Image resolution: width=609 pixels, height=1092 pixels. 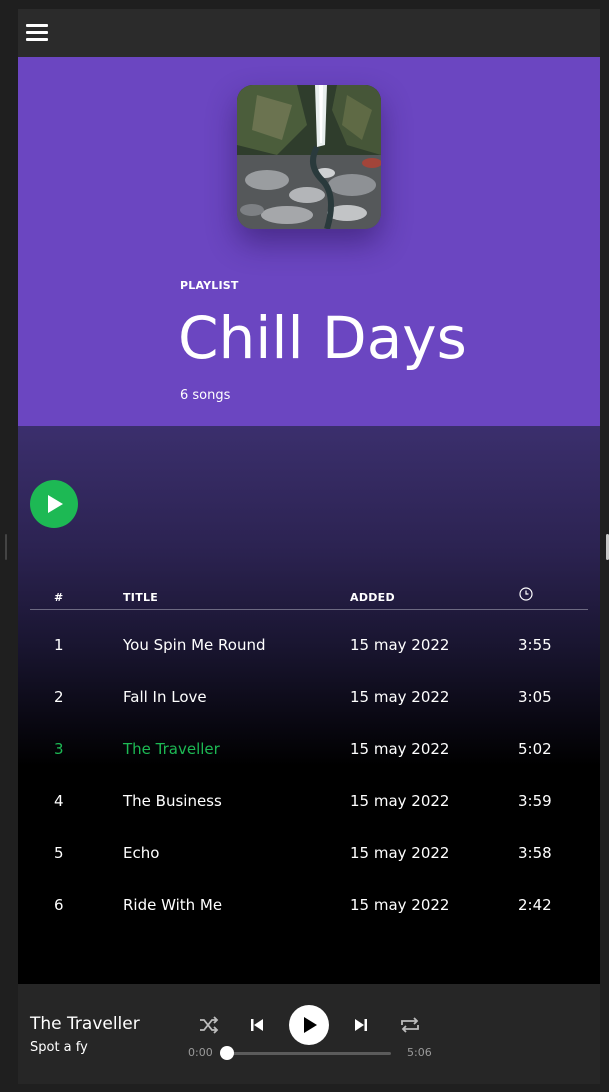 I want to click on previous-icon, so click(x=257, y=1025).